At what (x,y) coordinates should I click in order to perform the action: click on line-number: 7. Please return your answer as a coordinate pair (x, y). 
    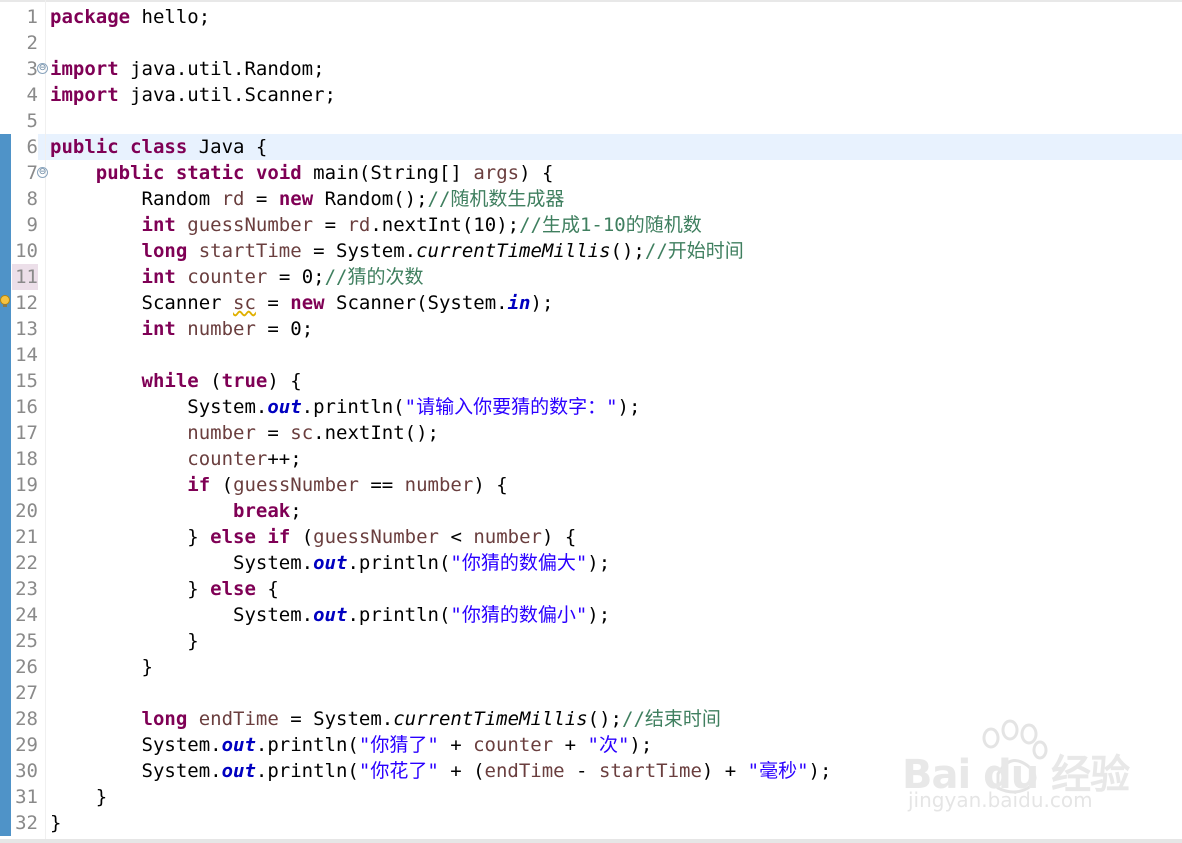
    Looking at the image, I should click on (25, 173).